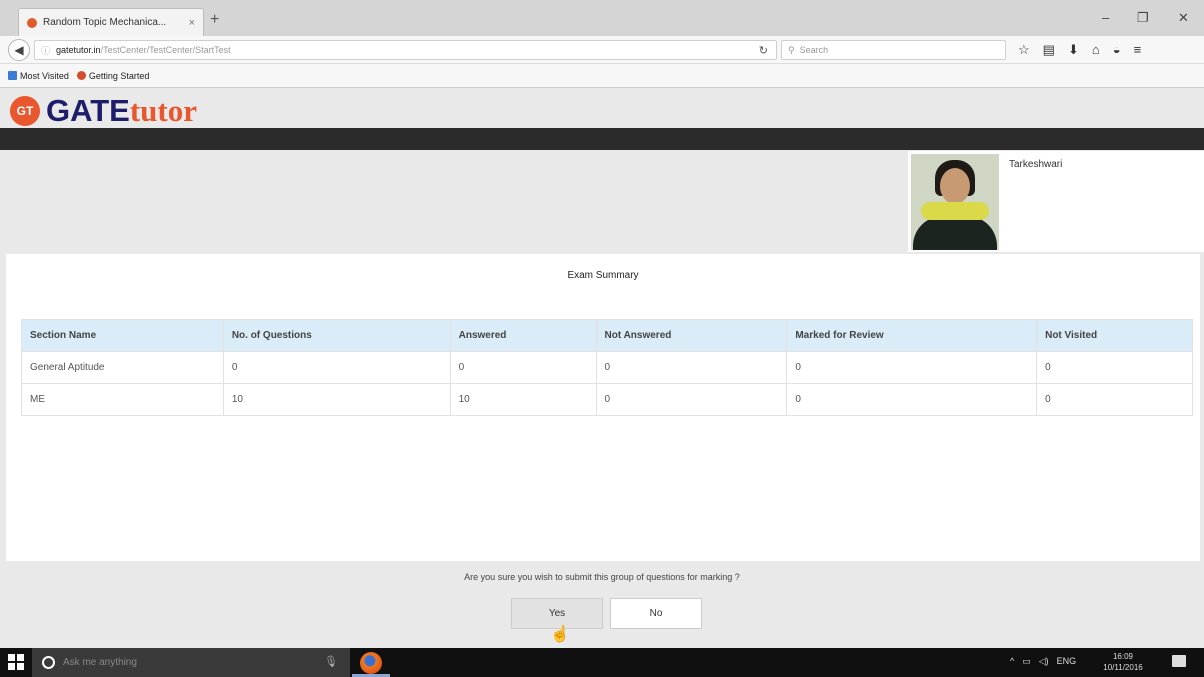 The height and width of the screenshot is (677, 1204). Describe the element at coordinates (1117, 50) in the screenshot. I see `pocket-icon: ◒` at that location.